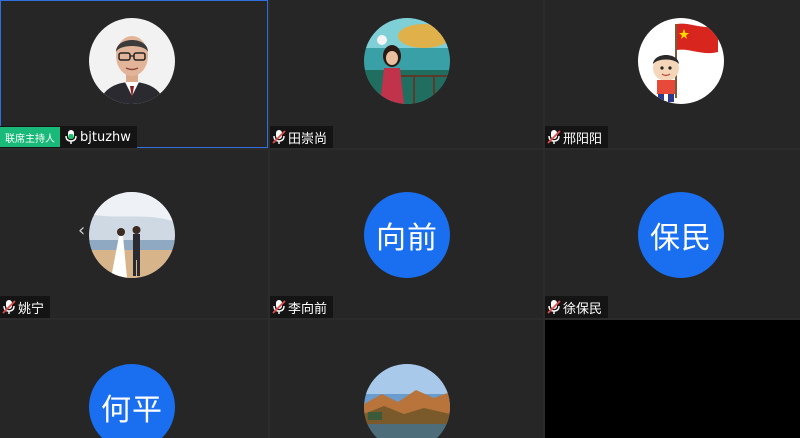  What do you see at coordinates (672, 379) in the screenshot?
I see `empty-video-slot` at bounding box center [672, 379].